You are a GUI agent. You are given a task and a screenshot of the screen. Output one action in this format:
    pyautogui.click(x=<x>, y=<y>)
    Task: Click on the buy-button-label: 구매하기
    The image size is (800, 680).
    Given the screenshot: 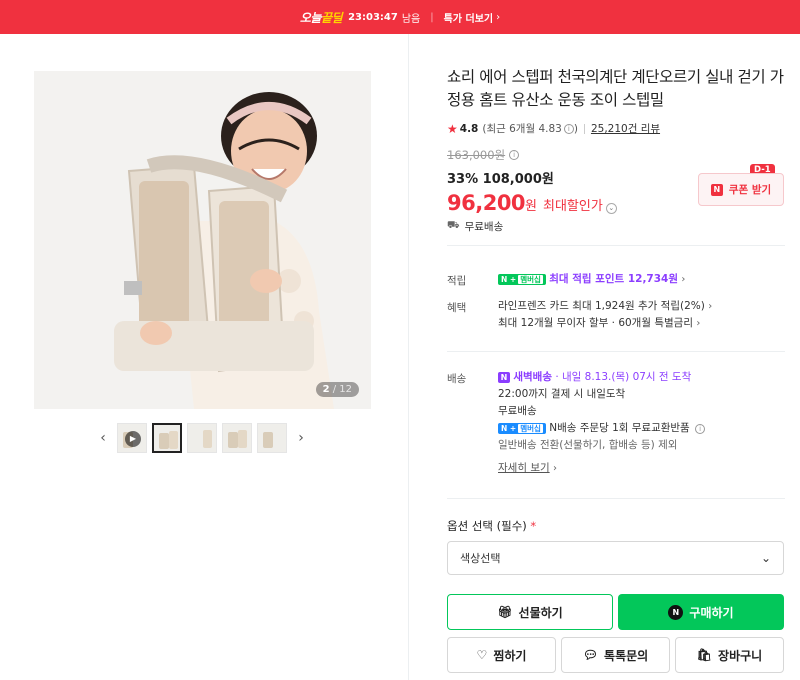 What is the action you would take?
    pyautogui.click(x=711, y=612)
    